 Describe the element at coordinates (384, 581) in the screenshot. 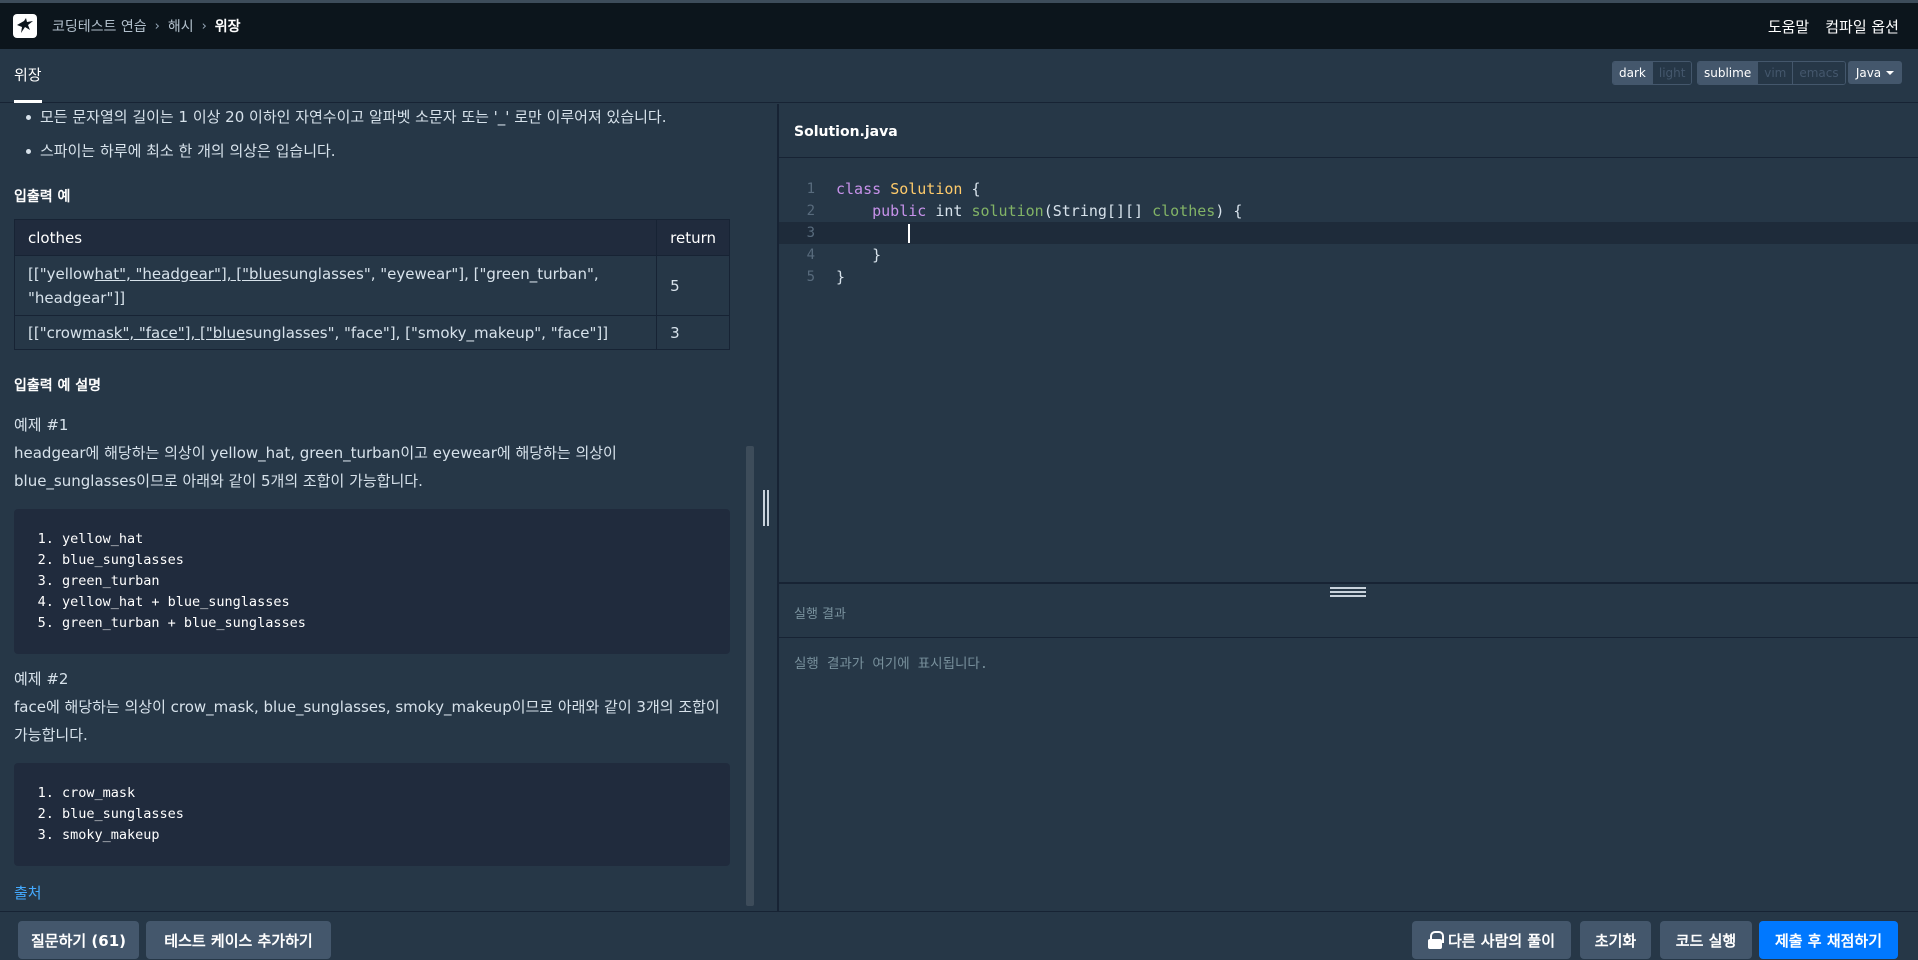

I see `list-item: green_turban` at that location.